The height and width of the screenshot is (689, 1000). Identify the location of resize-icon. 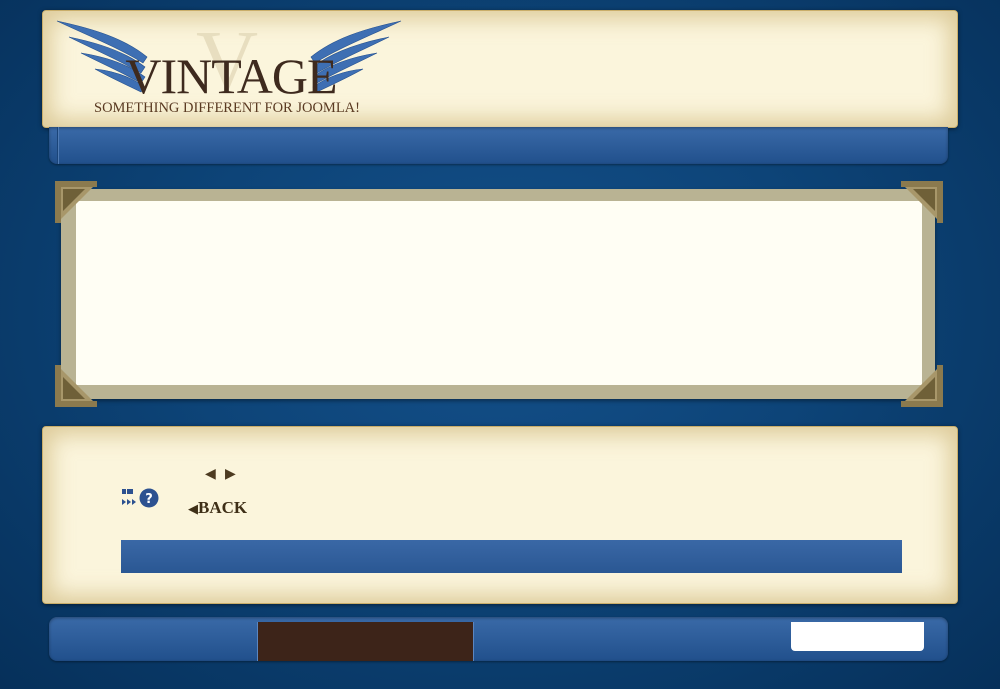
(131, 498).